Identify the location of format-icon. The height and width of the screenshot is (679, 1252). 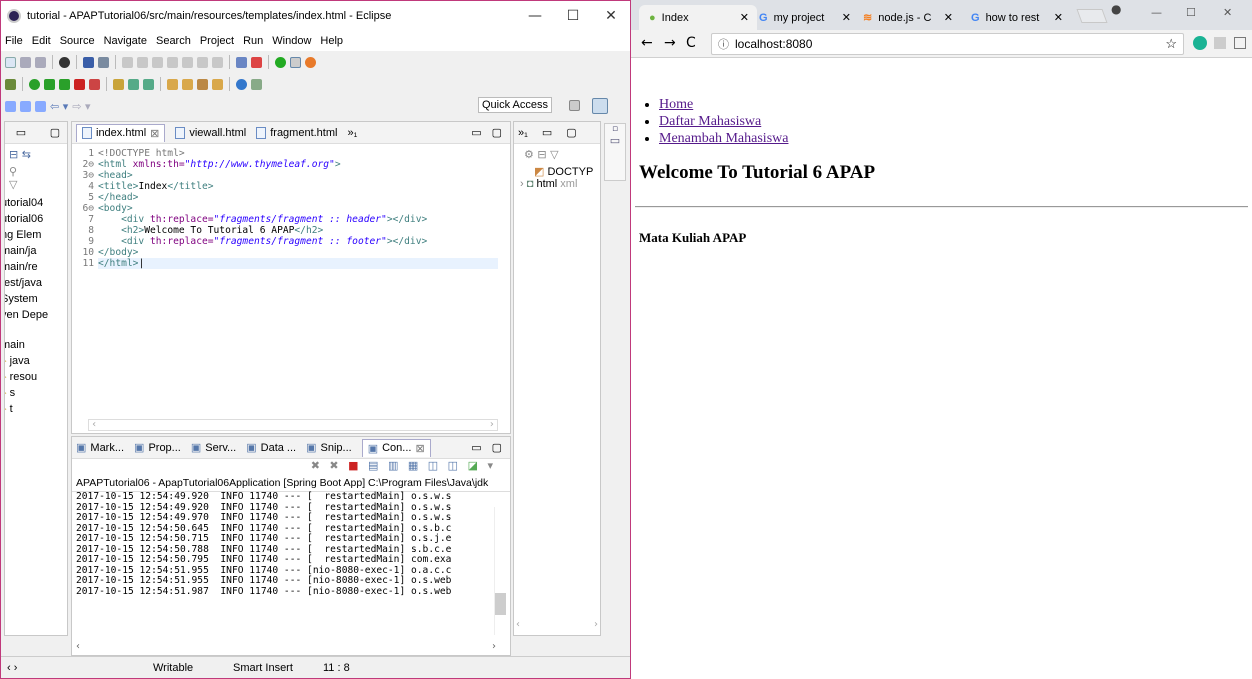
(241, 62).